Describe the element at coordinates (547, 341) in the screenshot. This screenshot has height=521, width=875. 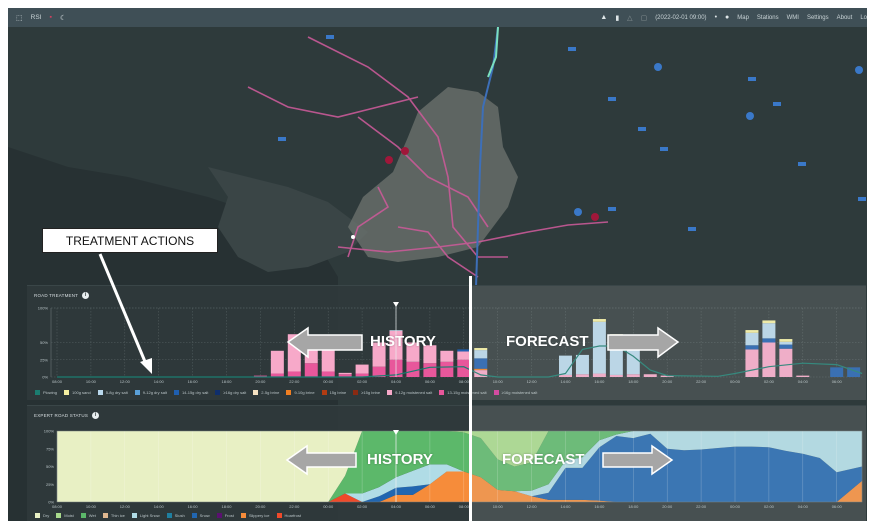
I see `forecast-label-1: FORECAST` at that location.